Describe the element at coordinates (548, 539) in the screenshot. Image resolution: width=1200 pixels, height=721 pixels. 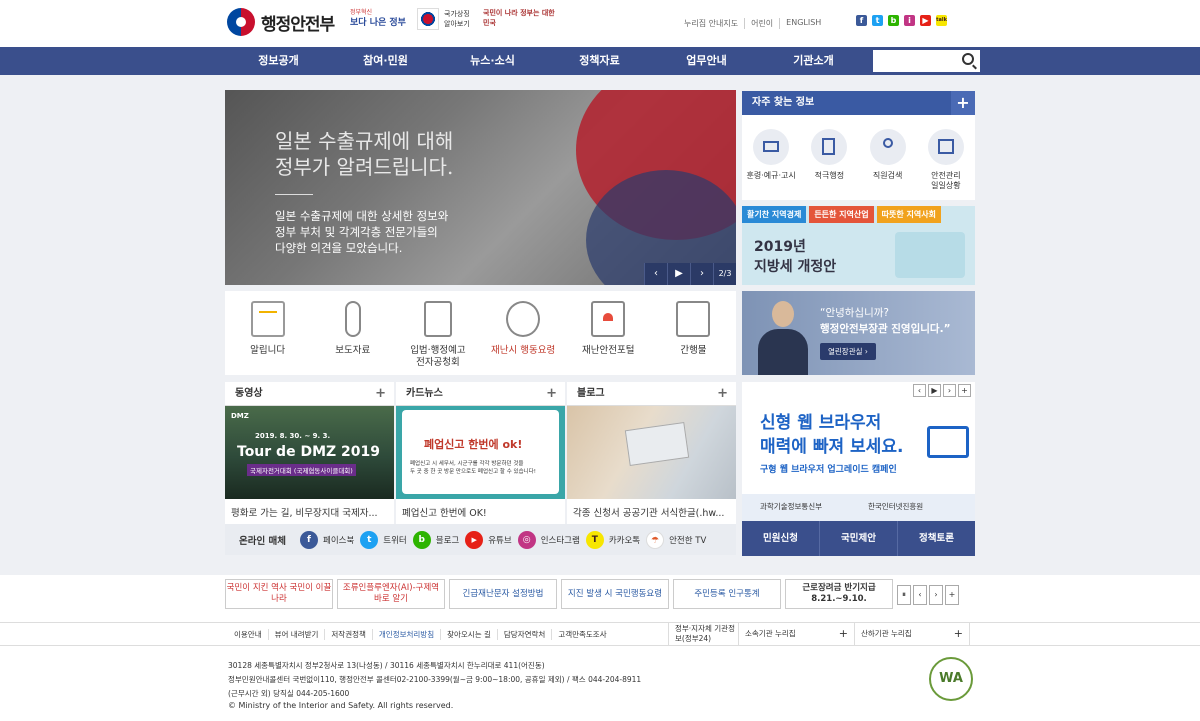
I see `media-instagram: ◎ 인스타그램` at that location.